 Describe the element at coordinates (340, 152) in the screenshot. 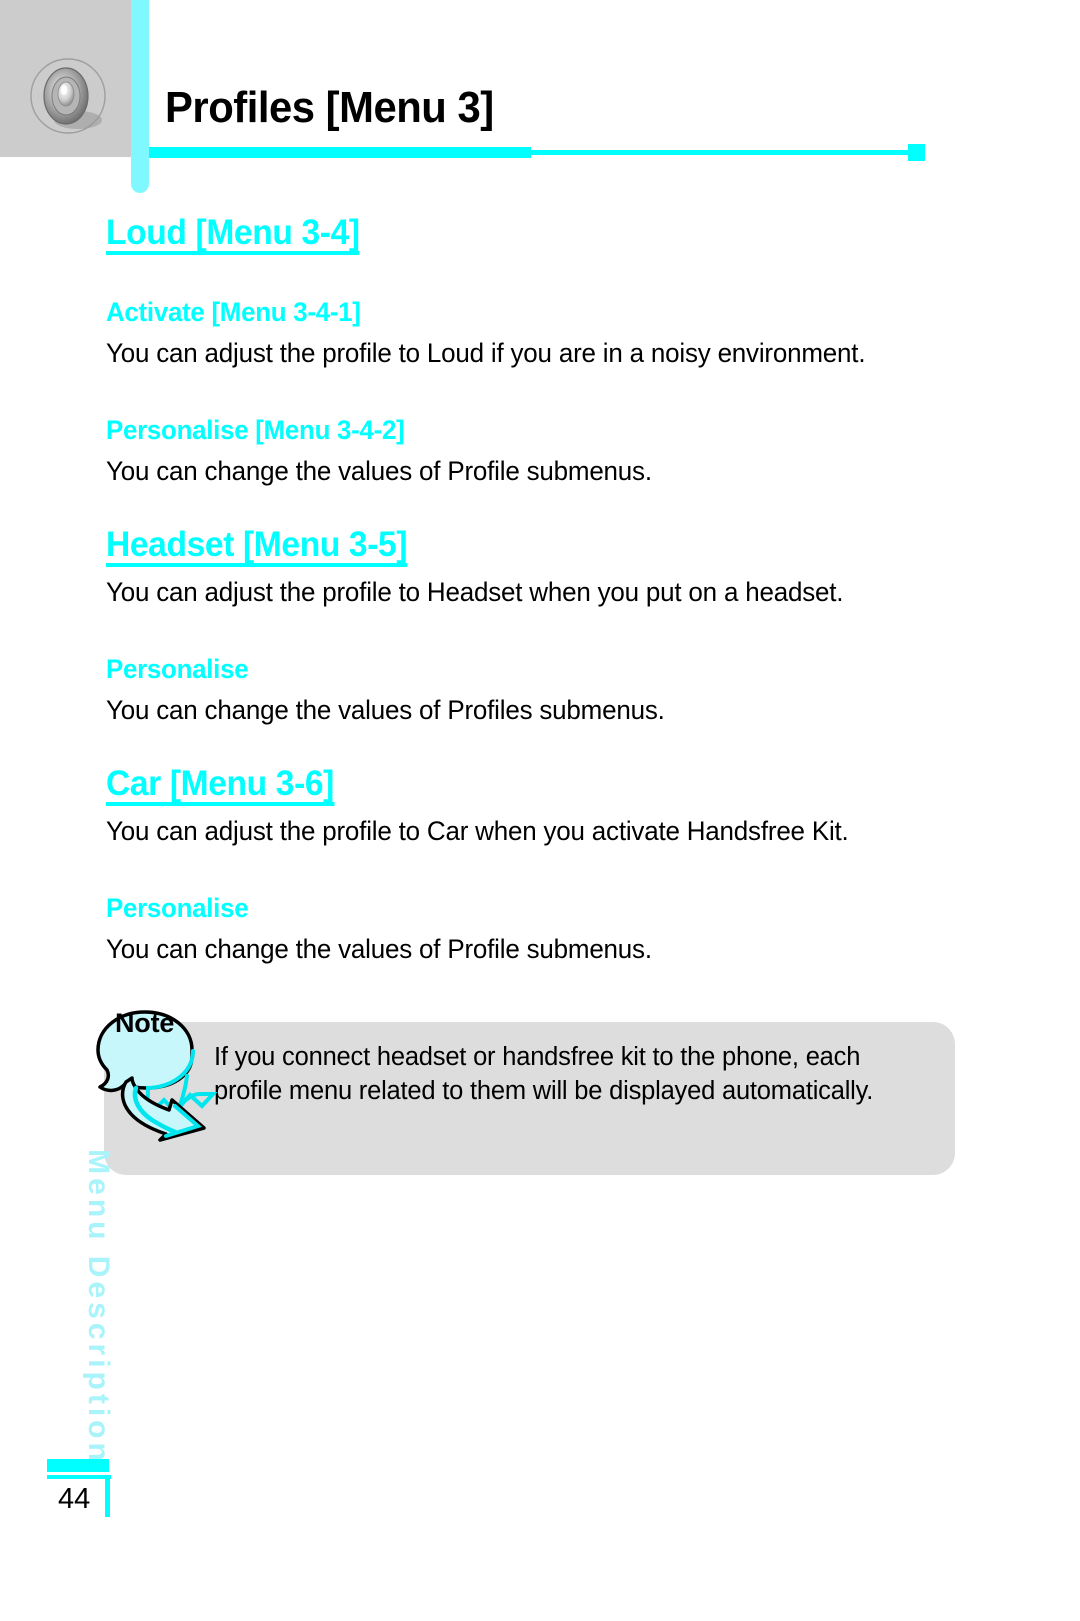

I see `header-rule-thick` at that location.